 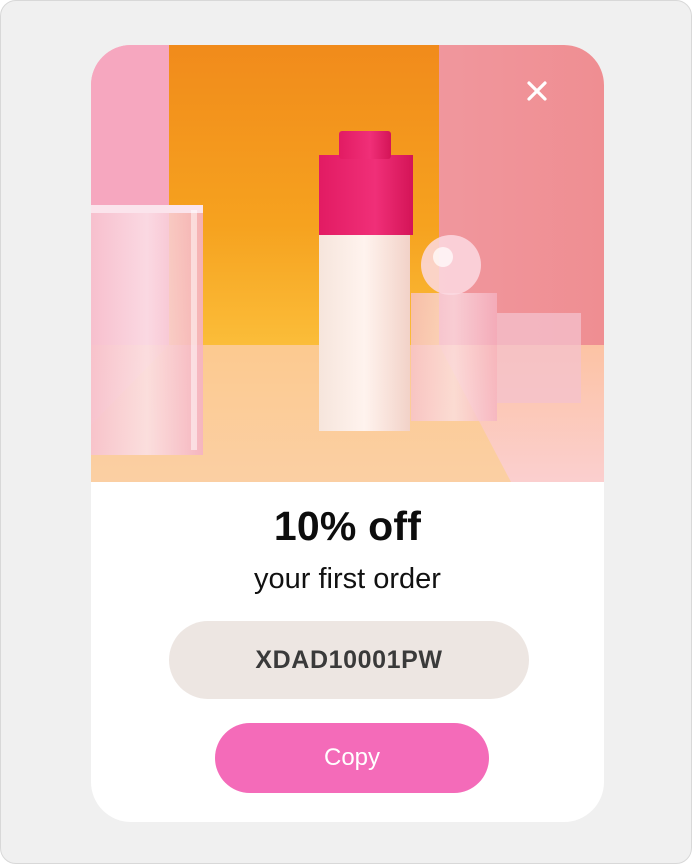 I want to click on coupon-code: XDAD10001PW, so click(x=349, y=660).